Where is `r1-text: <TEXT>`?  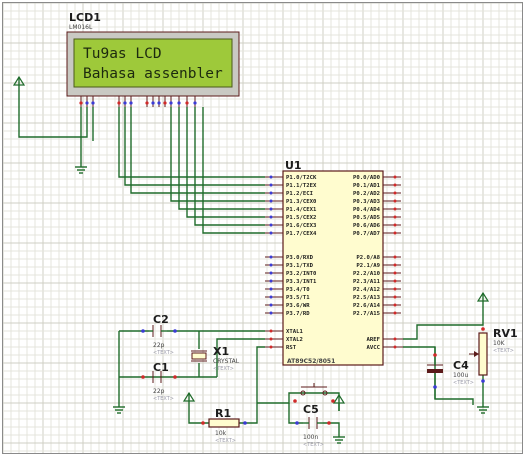 r1-text: <TEXT> is located at coordinates (225, 441).